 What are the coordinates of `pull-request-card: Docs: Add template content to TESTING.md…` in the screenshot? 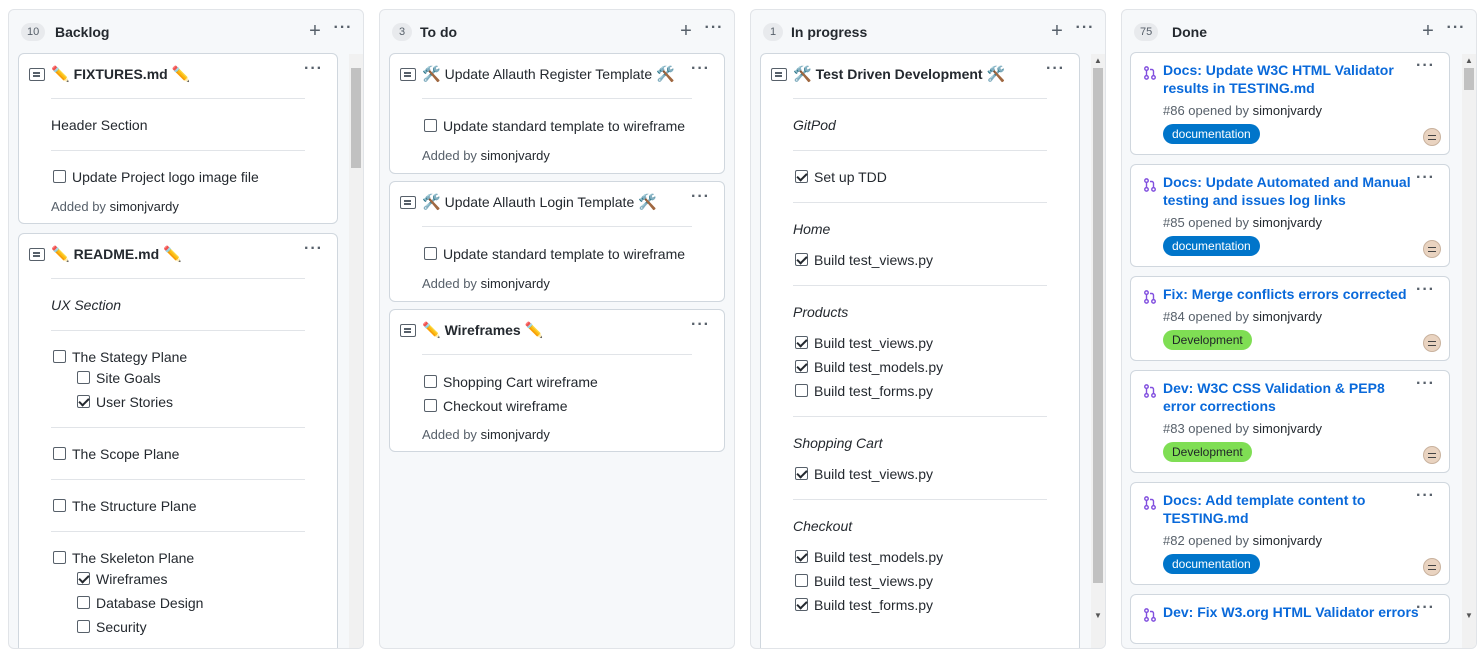 It's located at (1290, 533).